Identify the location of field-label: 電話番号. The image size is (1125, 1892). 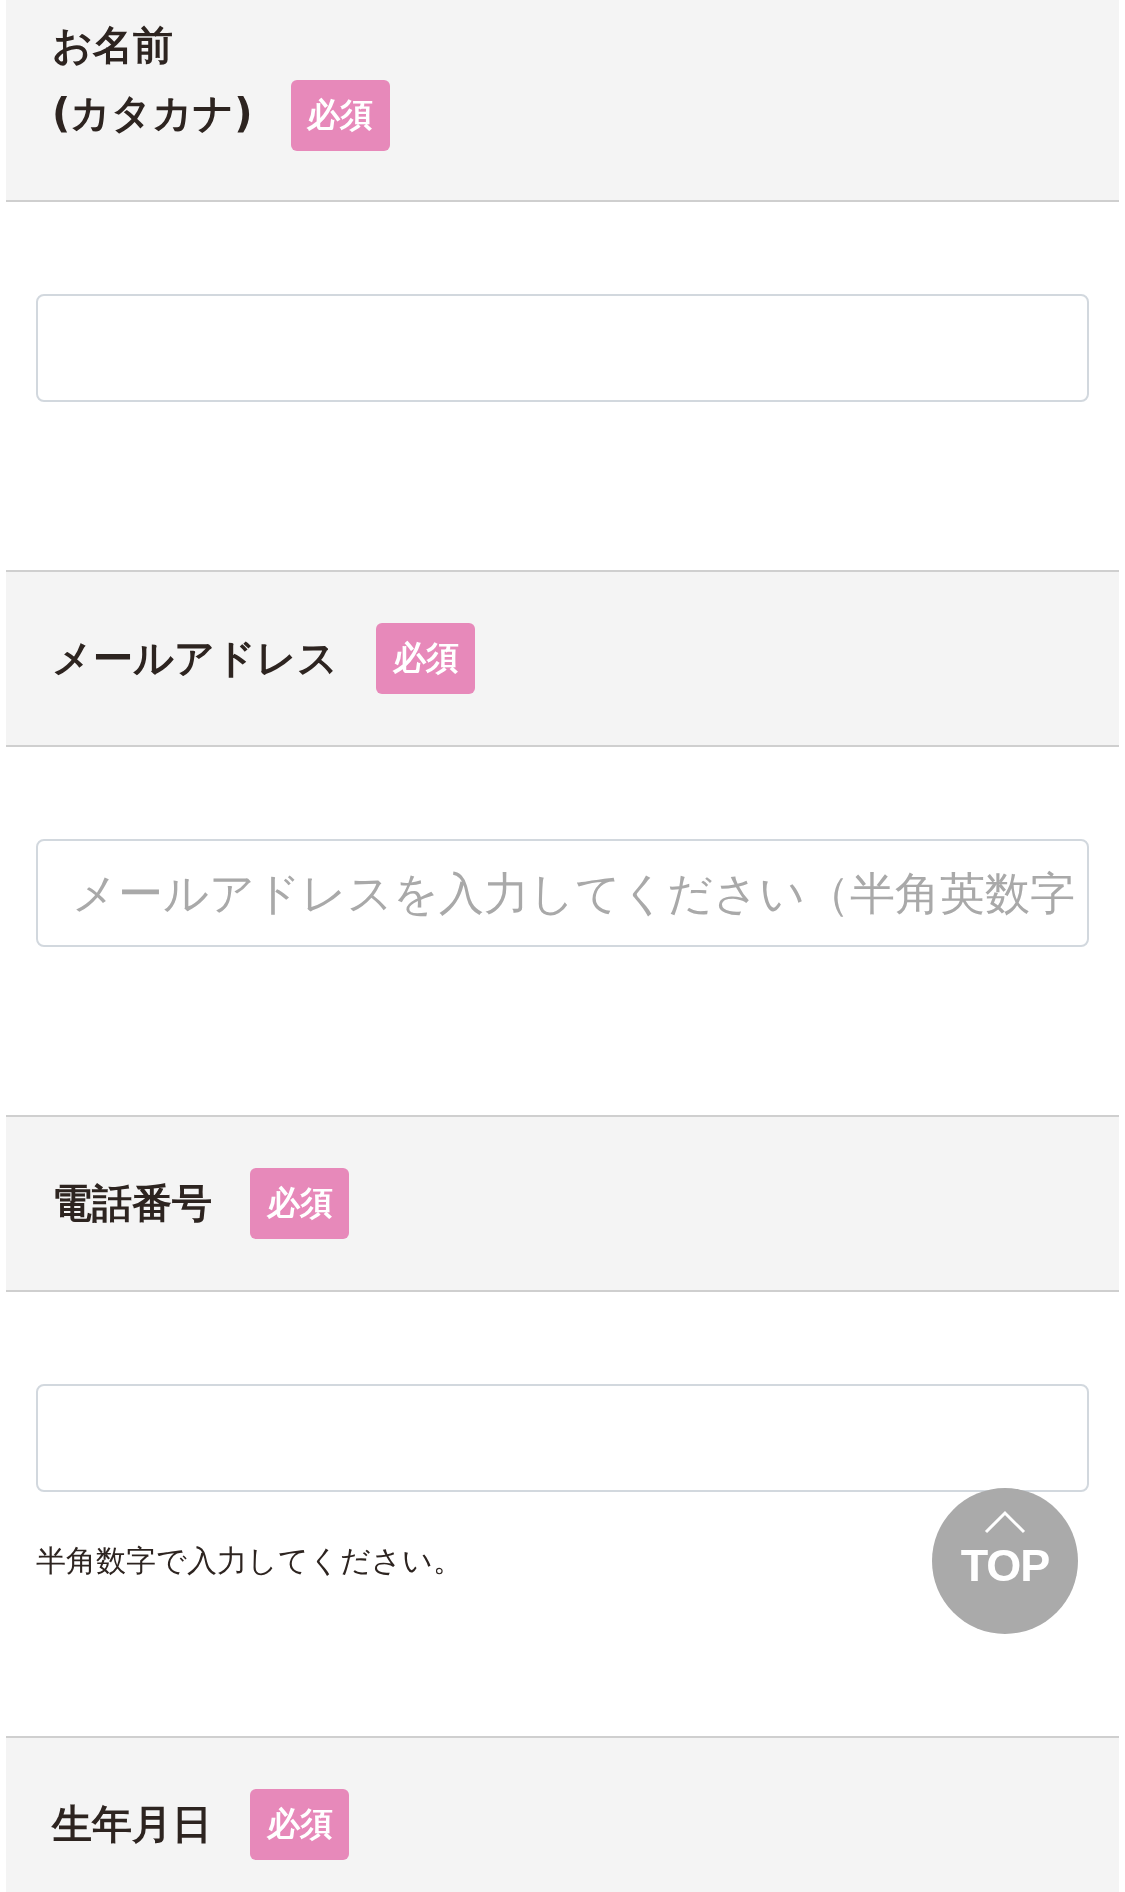
(132, 1203).